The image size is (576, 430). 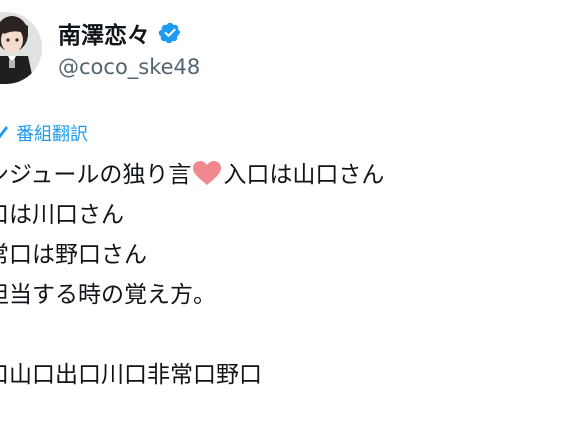 I want to click on translate-link: 番組翻訳, so click(x=44, y=133).